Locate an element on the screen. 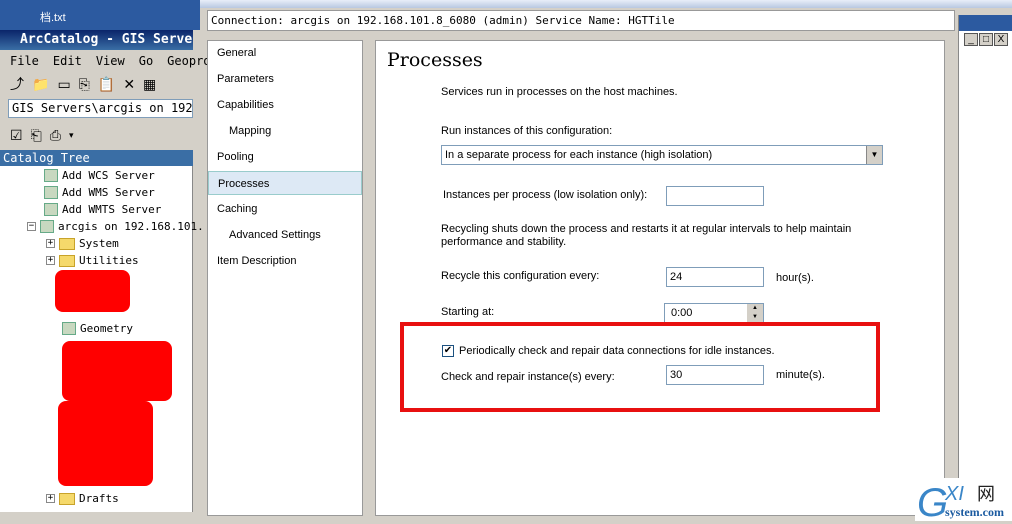  desktop-file-label: 档.txt is located at coordinates (53, 18).